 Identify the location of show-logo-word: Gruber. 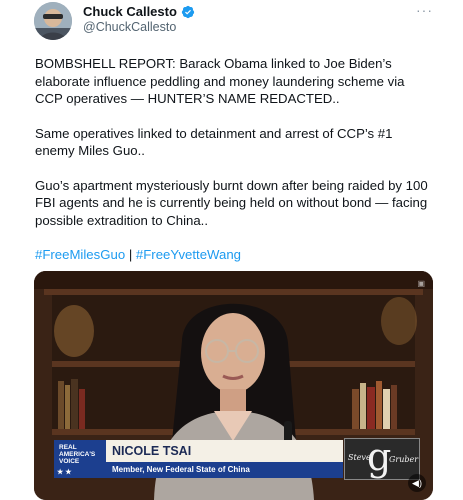
(404, 459).